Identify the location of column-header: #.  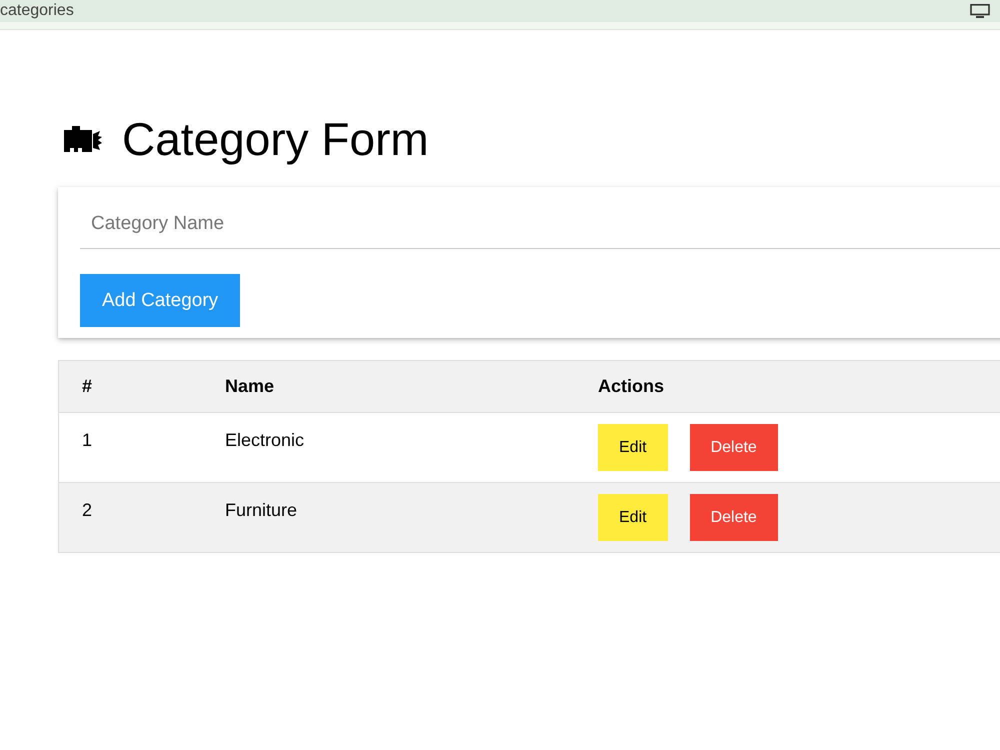
(87, 386).